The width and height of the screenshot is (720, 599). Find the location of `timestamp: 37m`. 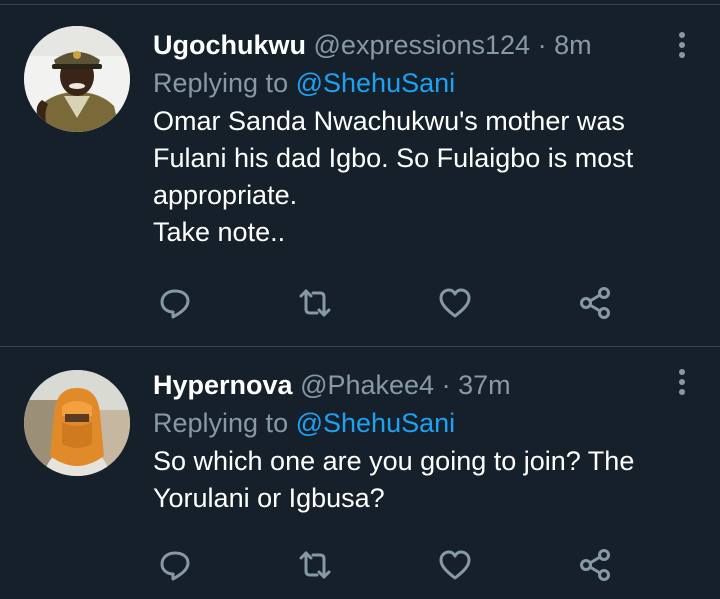

timestamp: 37m is located at coordinates (484, 385).